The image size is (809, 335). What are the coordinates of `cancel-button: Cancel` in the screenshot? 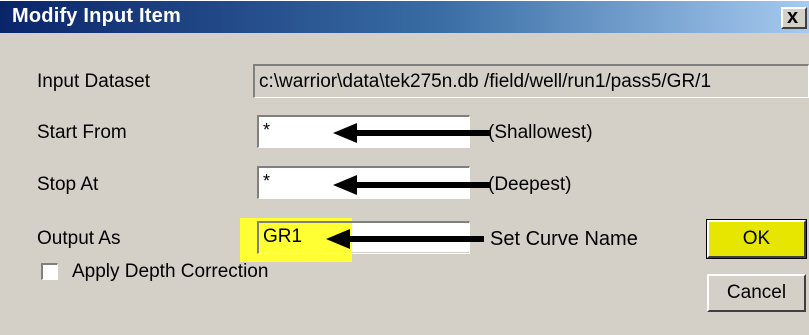 It's located at (756, 293).